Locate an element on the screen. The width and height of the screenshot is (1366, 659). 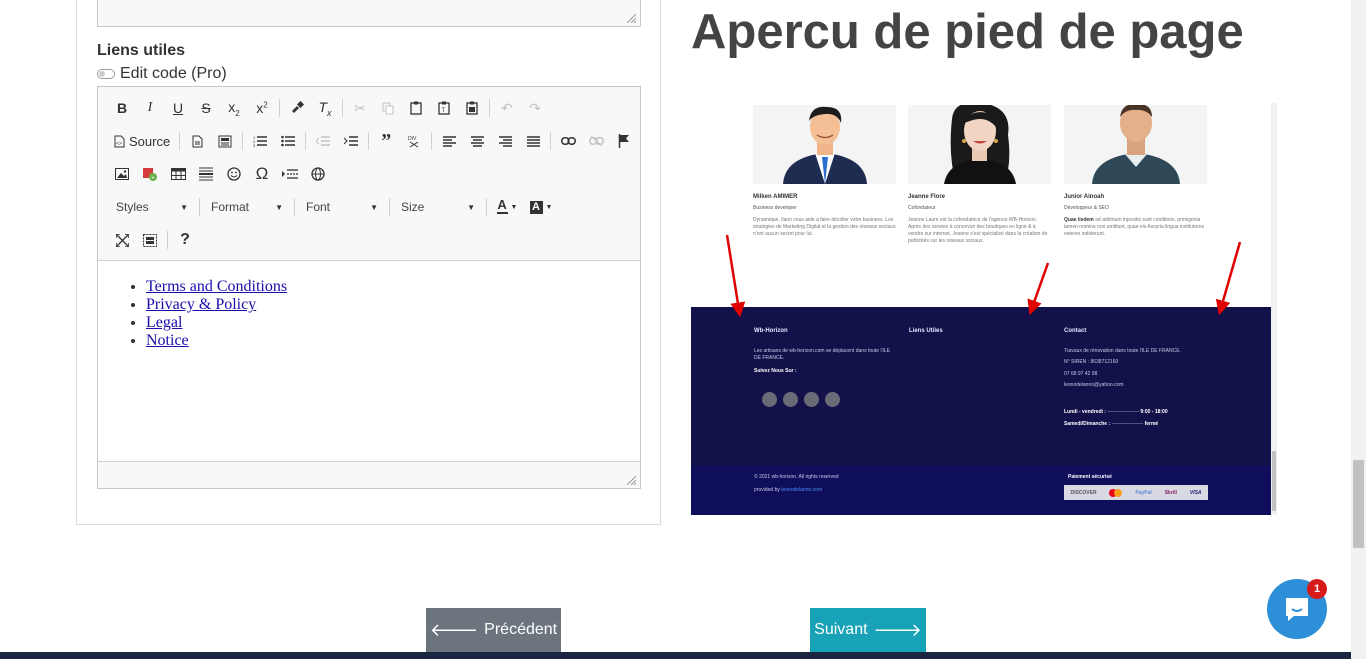
toolbar-row-2: <> Source 123 ” DIV is located at coordinates (373, 141).